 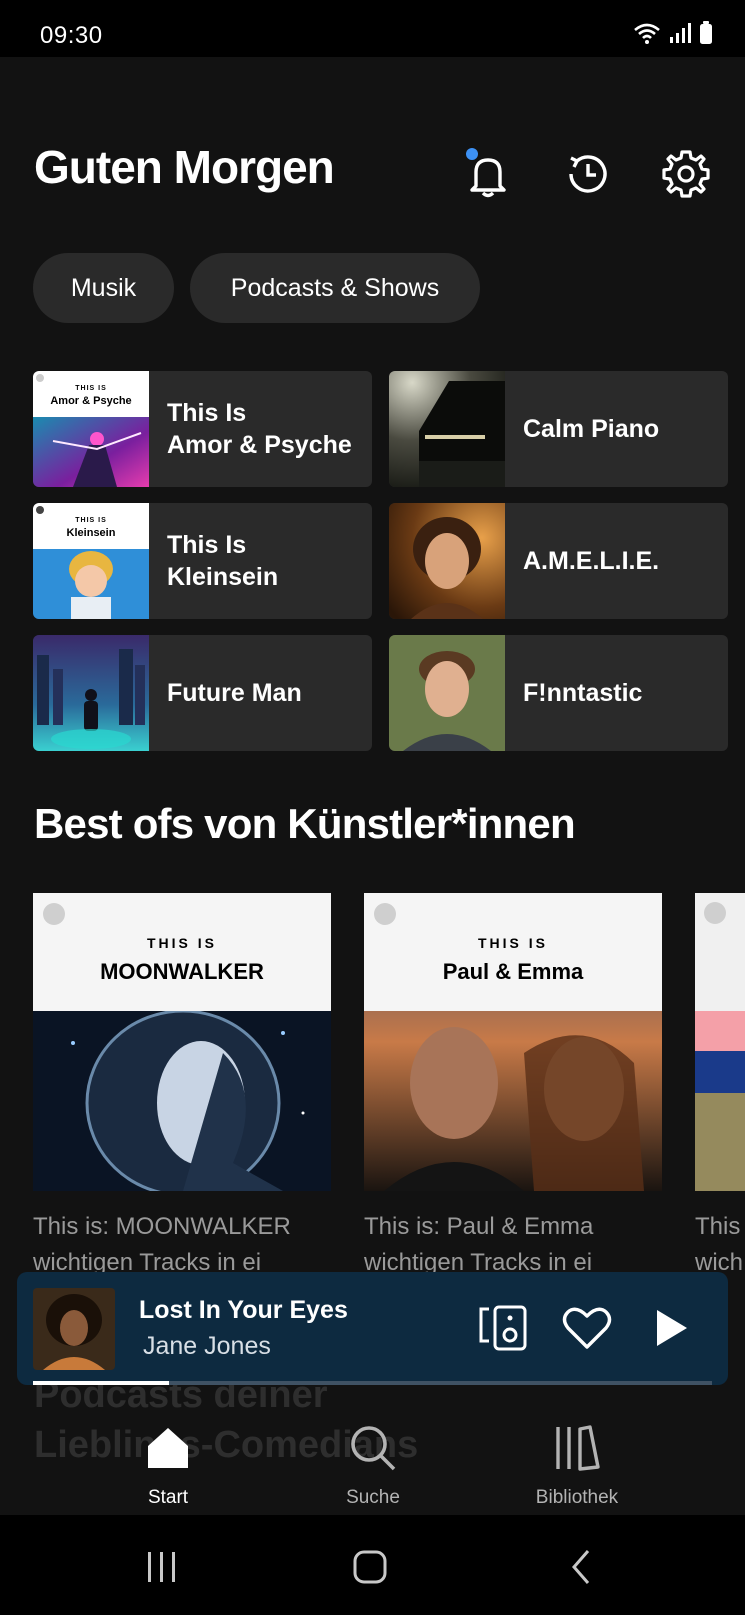 I want to click on bell-icon, so click(x=488, y=174).